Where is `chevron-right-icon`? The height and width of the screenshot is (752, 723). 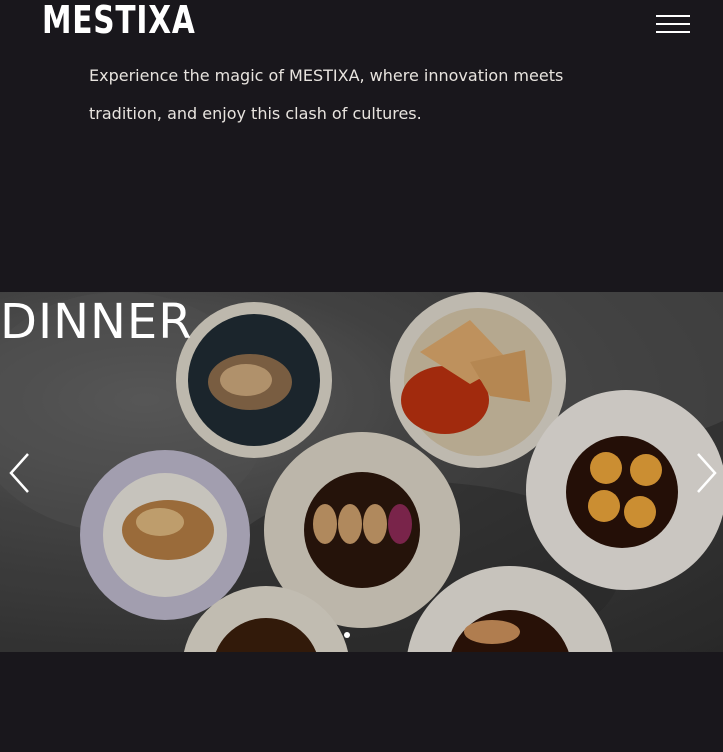 chevron-right-icon is located at coordinates (706, 473).